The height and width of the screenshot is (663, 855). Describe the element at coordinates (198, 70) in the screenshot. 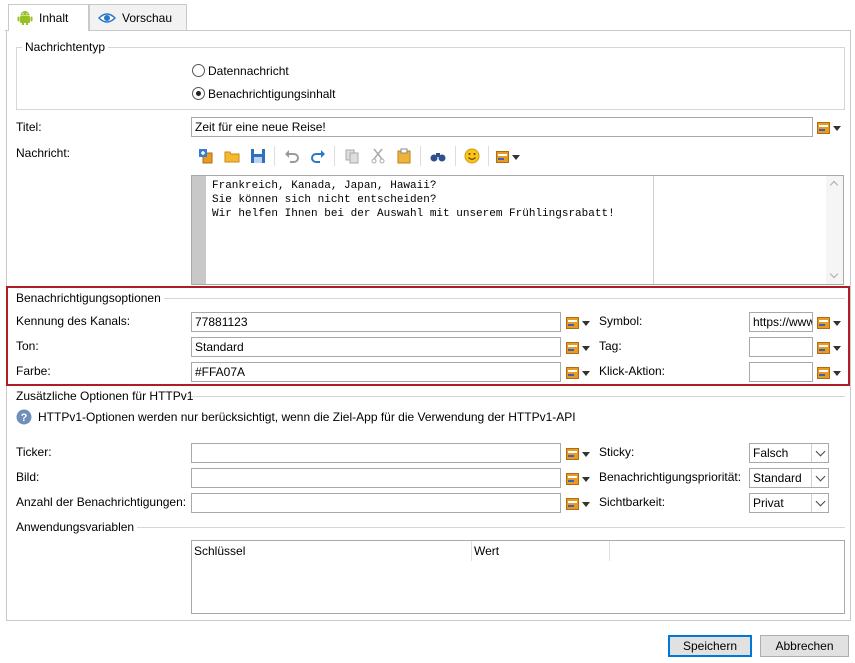

I see `radio-data-message` at that location.